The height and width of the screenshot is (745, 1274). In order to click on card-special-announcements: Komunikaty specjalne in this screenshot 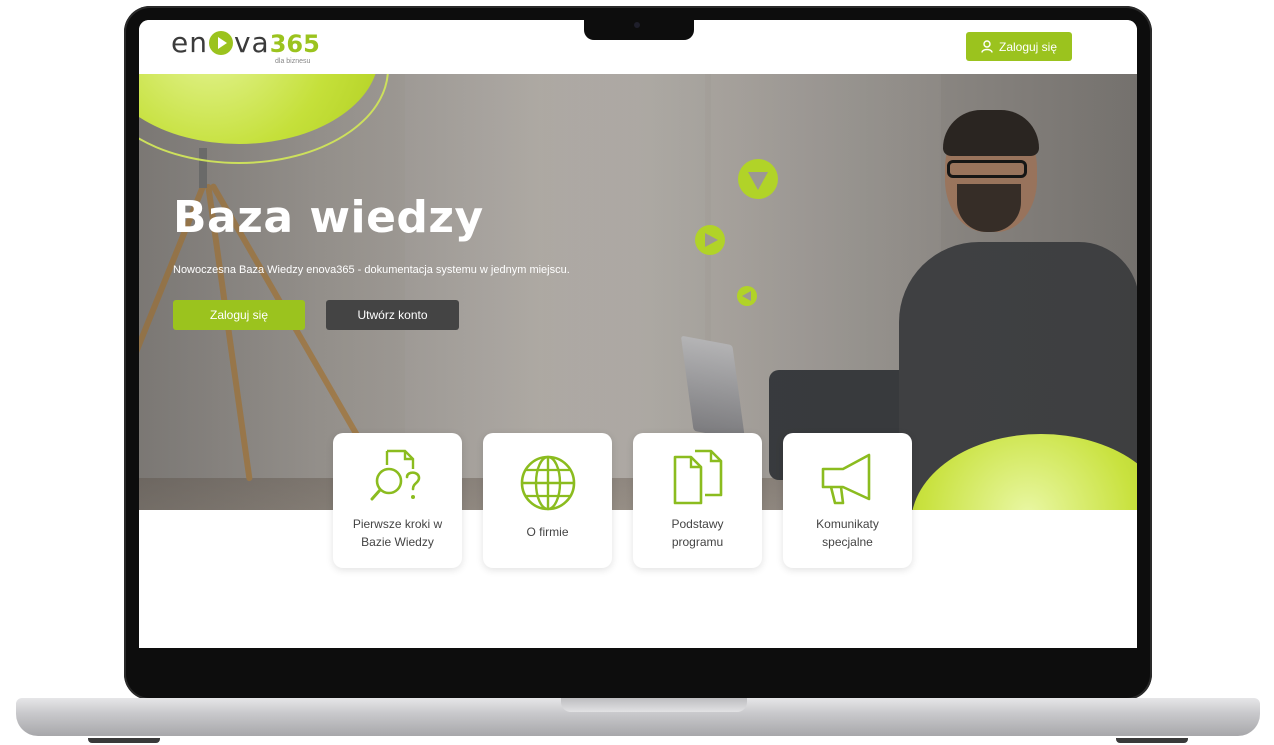, I will do `click(847, 500)`.